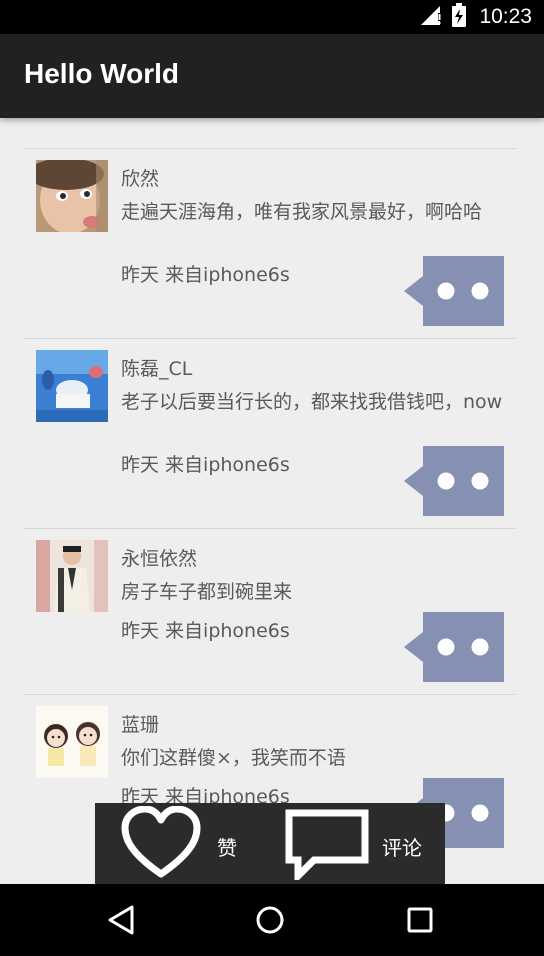  What do you see at coordinates (159, 557) in the screenshot?
I see `user-name: 永恒依然` at bounding box center [159, 557].